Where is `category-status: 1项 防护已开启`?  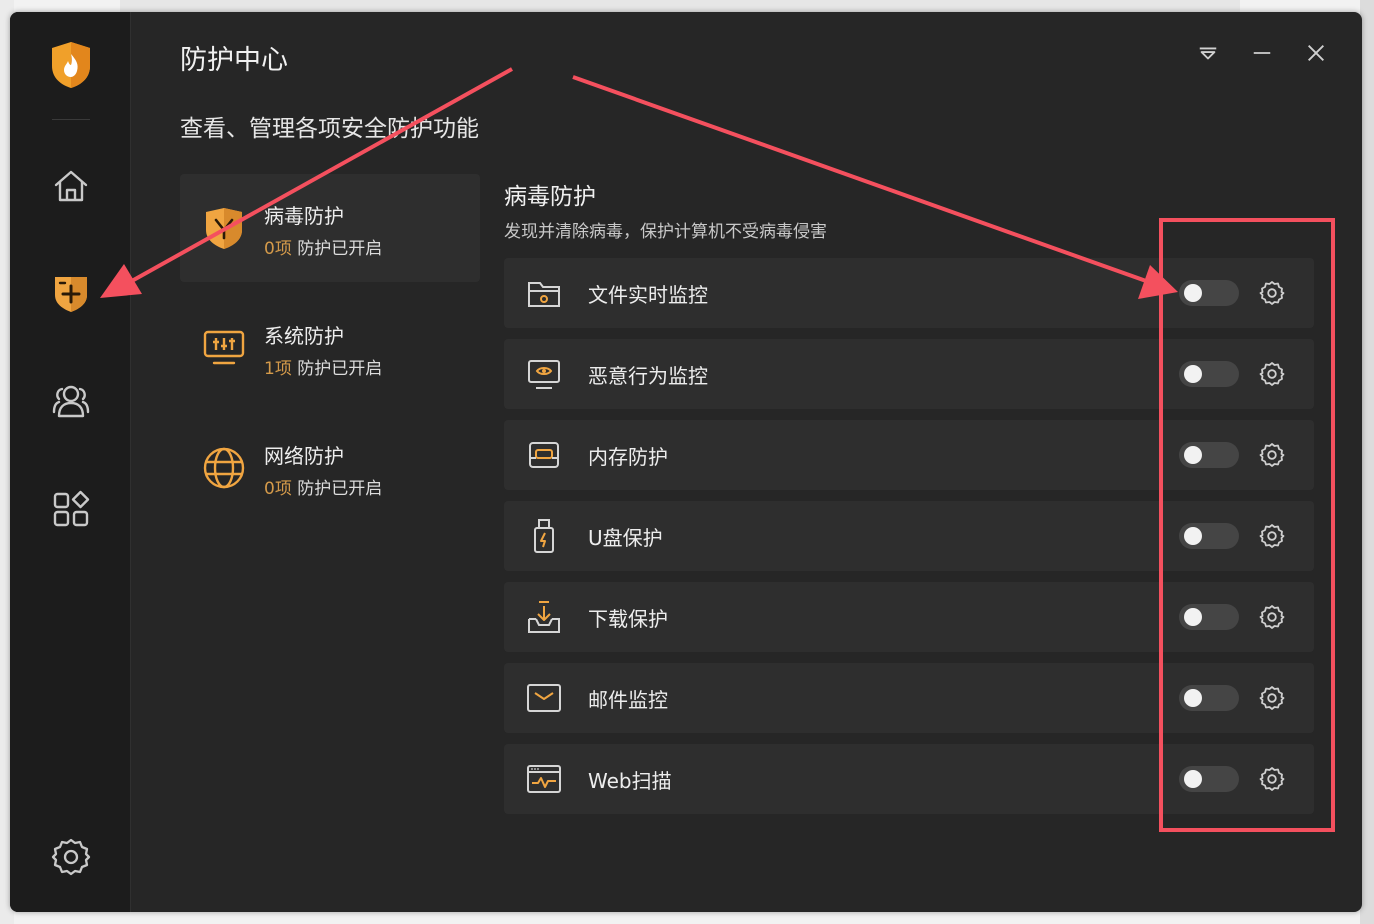 category-status: 1项 防护已开启 is located at coordinates (323, 366).